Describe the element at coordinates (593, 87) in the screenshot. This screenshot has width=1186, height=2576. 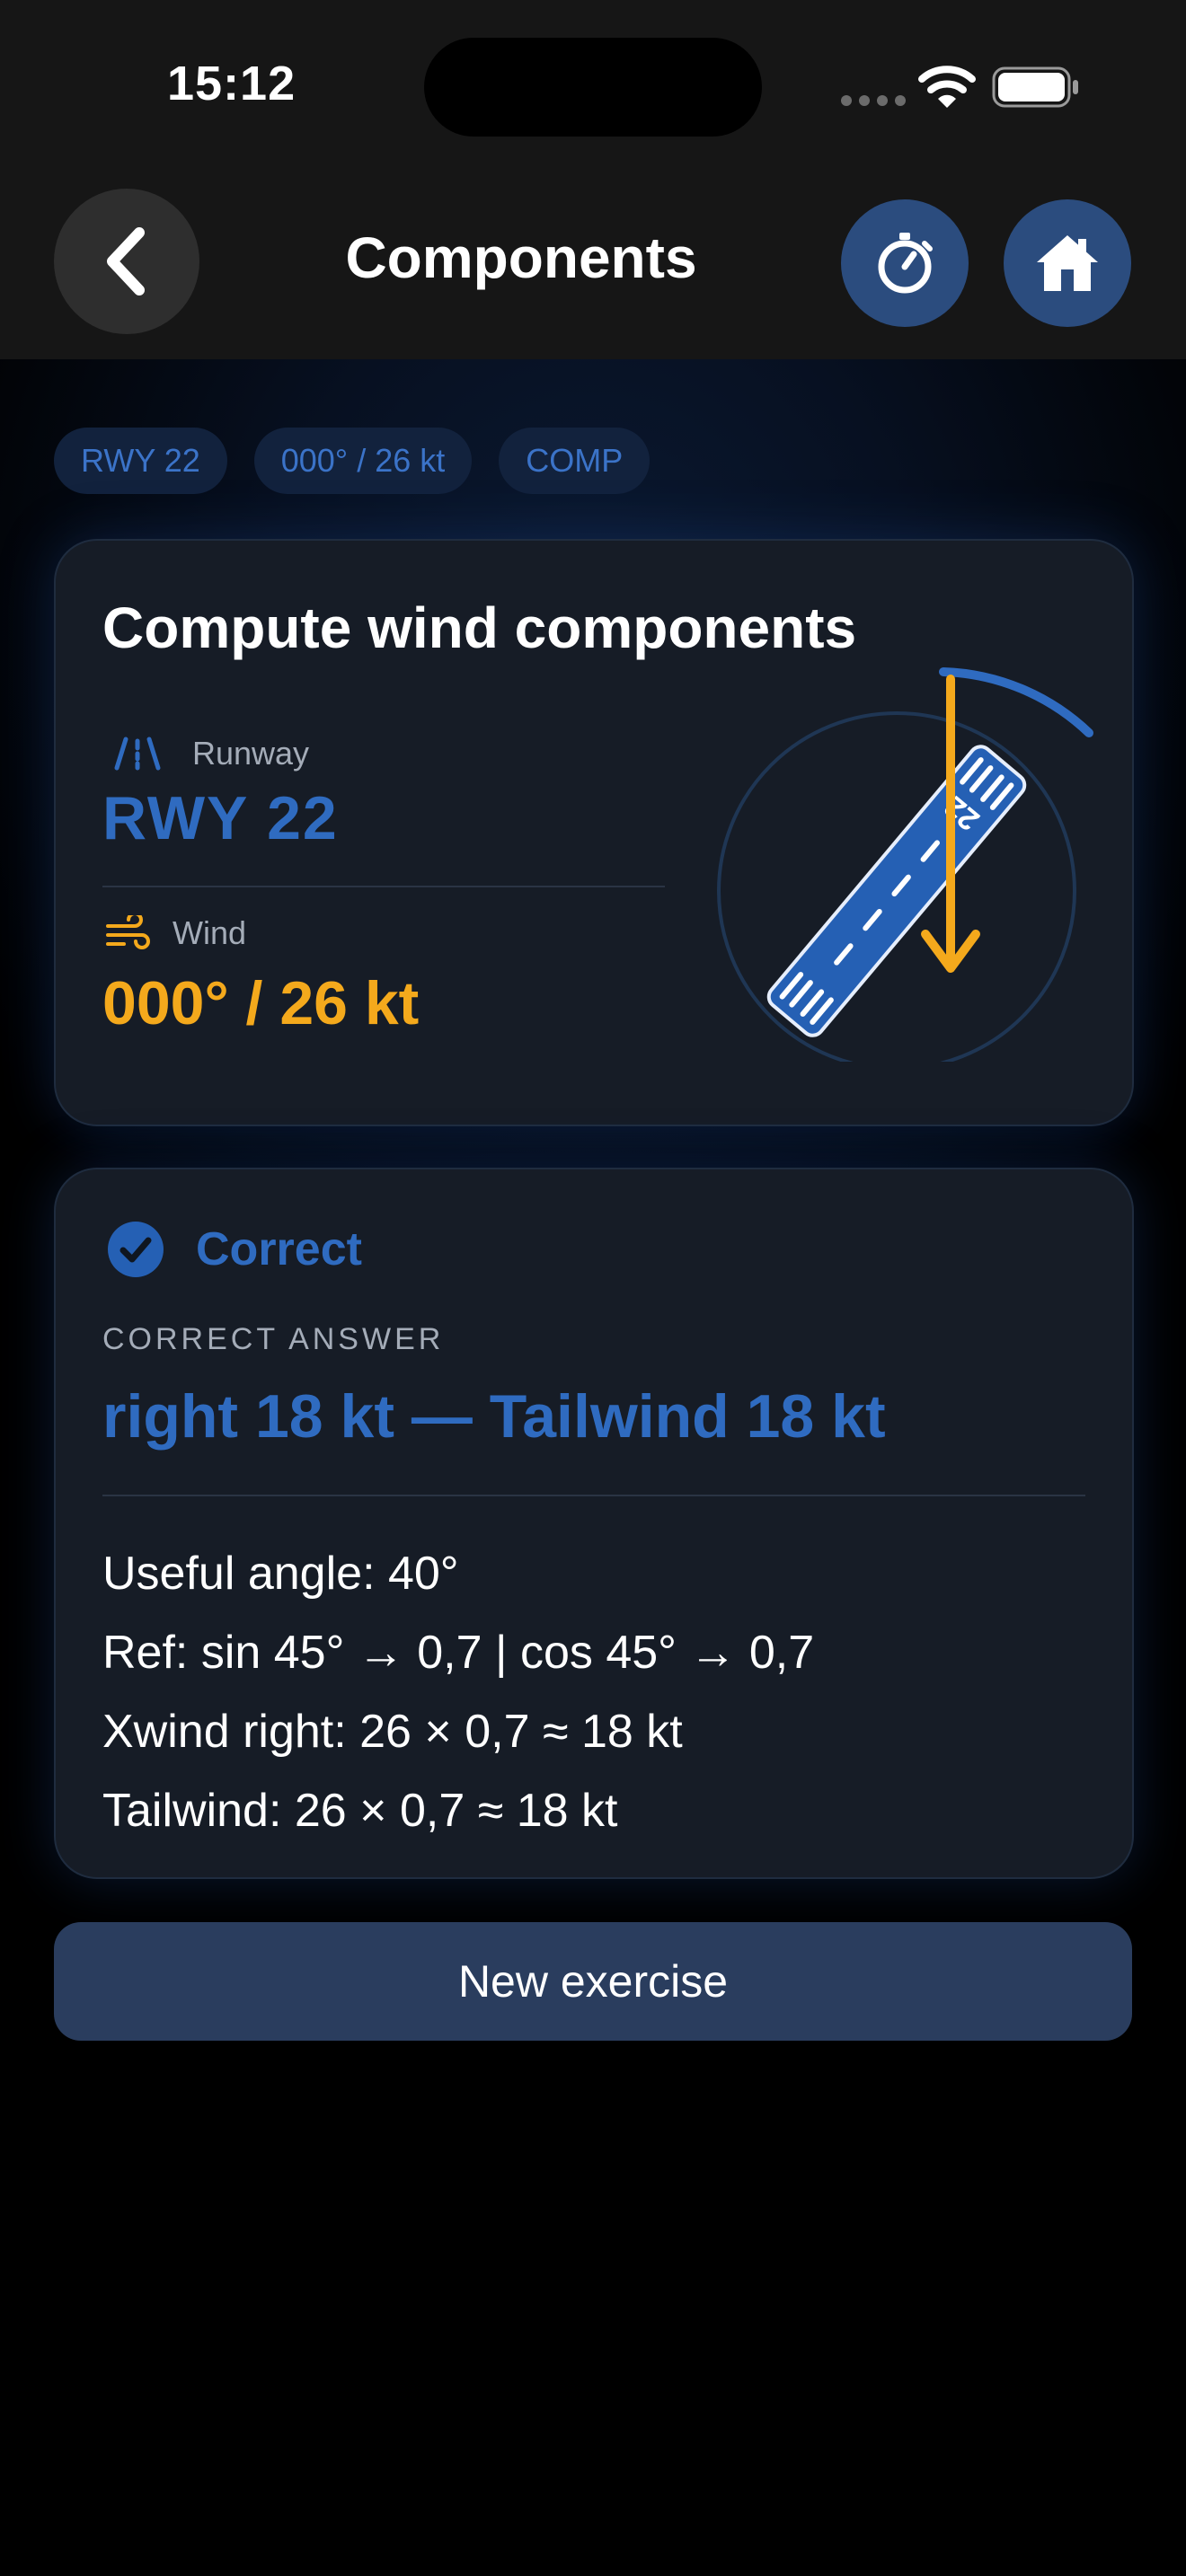
I see `dynamic-island` at that location.